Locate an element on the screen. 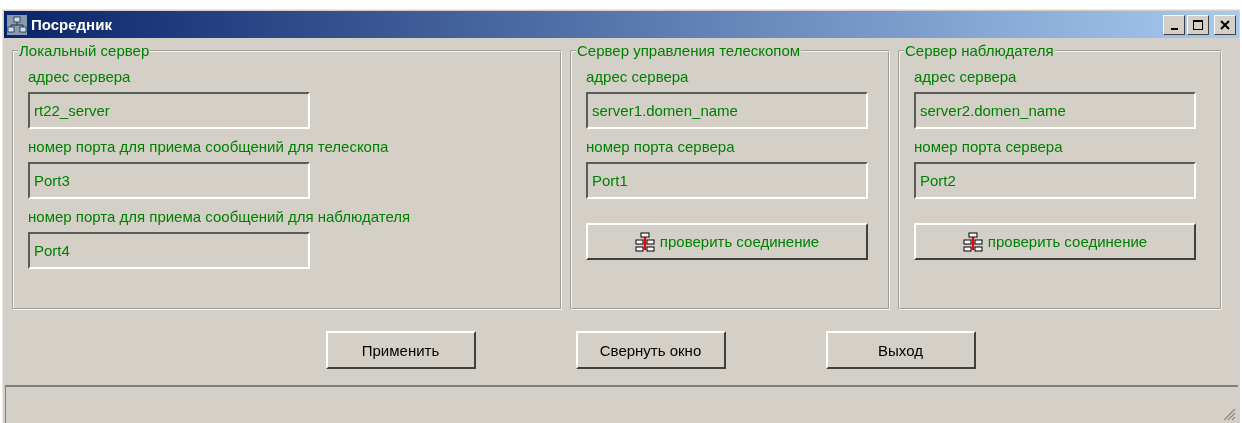  input-field: Port4 is located at coordinates (169, 250).